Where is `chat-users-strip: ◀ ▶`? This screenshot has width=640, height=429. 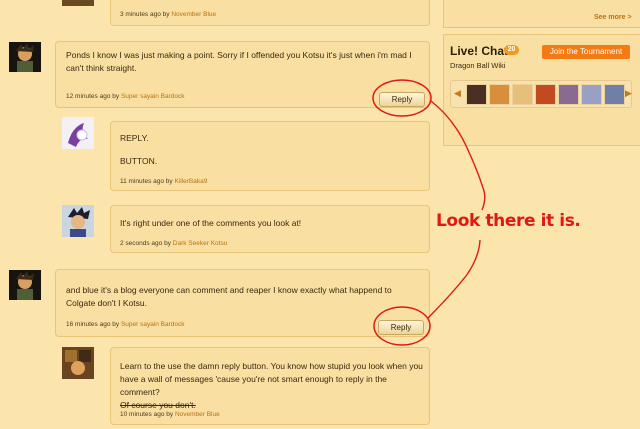 chat-users-strip: ◀ ▶ is located at coordinates (541, 94).